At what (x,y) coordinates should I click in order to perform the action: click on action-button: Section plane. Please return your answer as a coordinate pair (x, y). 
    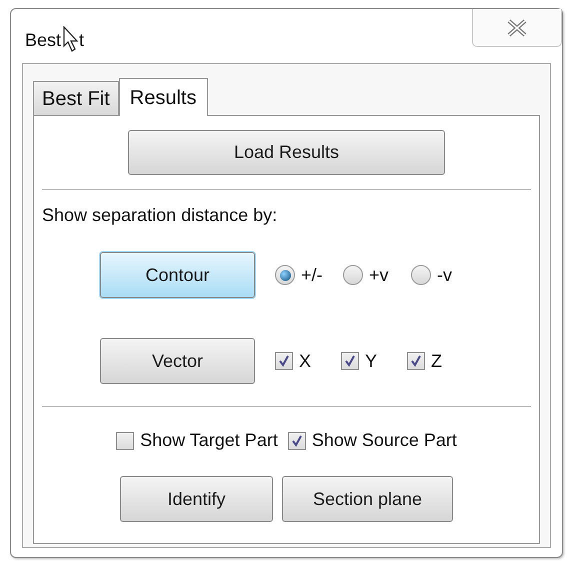
    Looking at the image, I should click on (367, 499).